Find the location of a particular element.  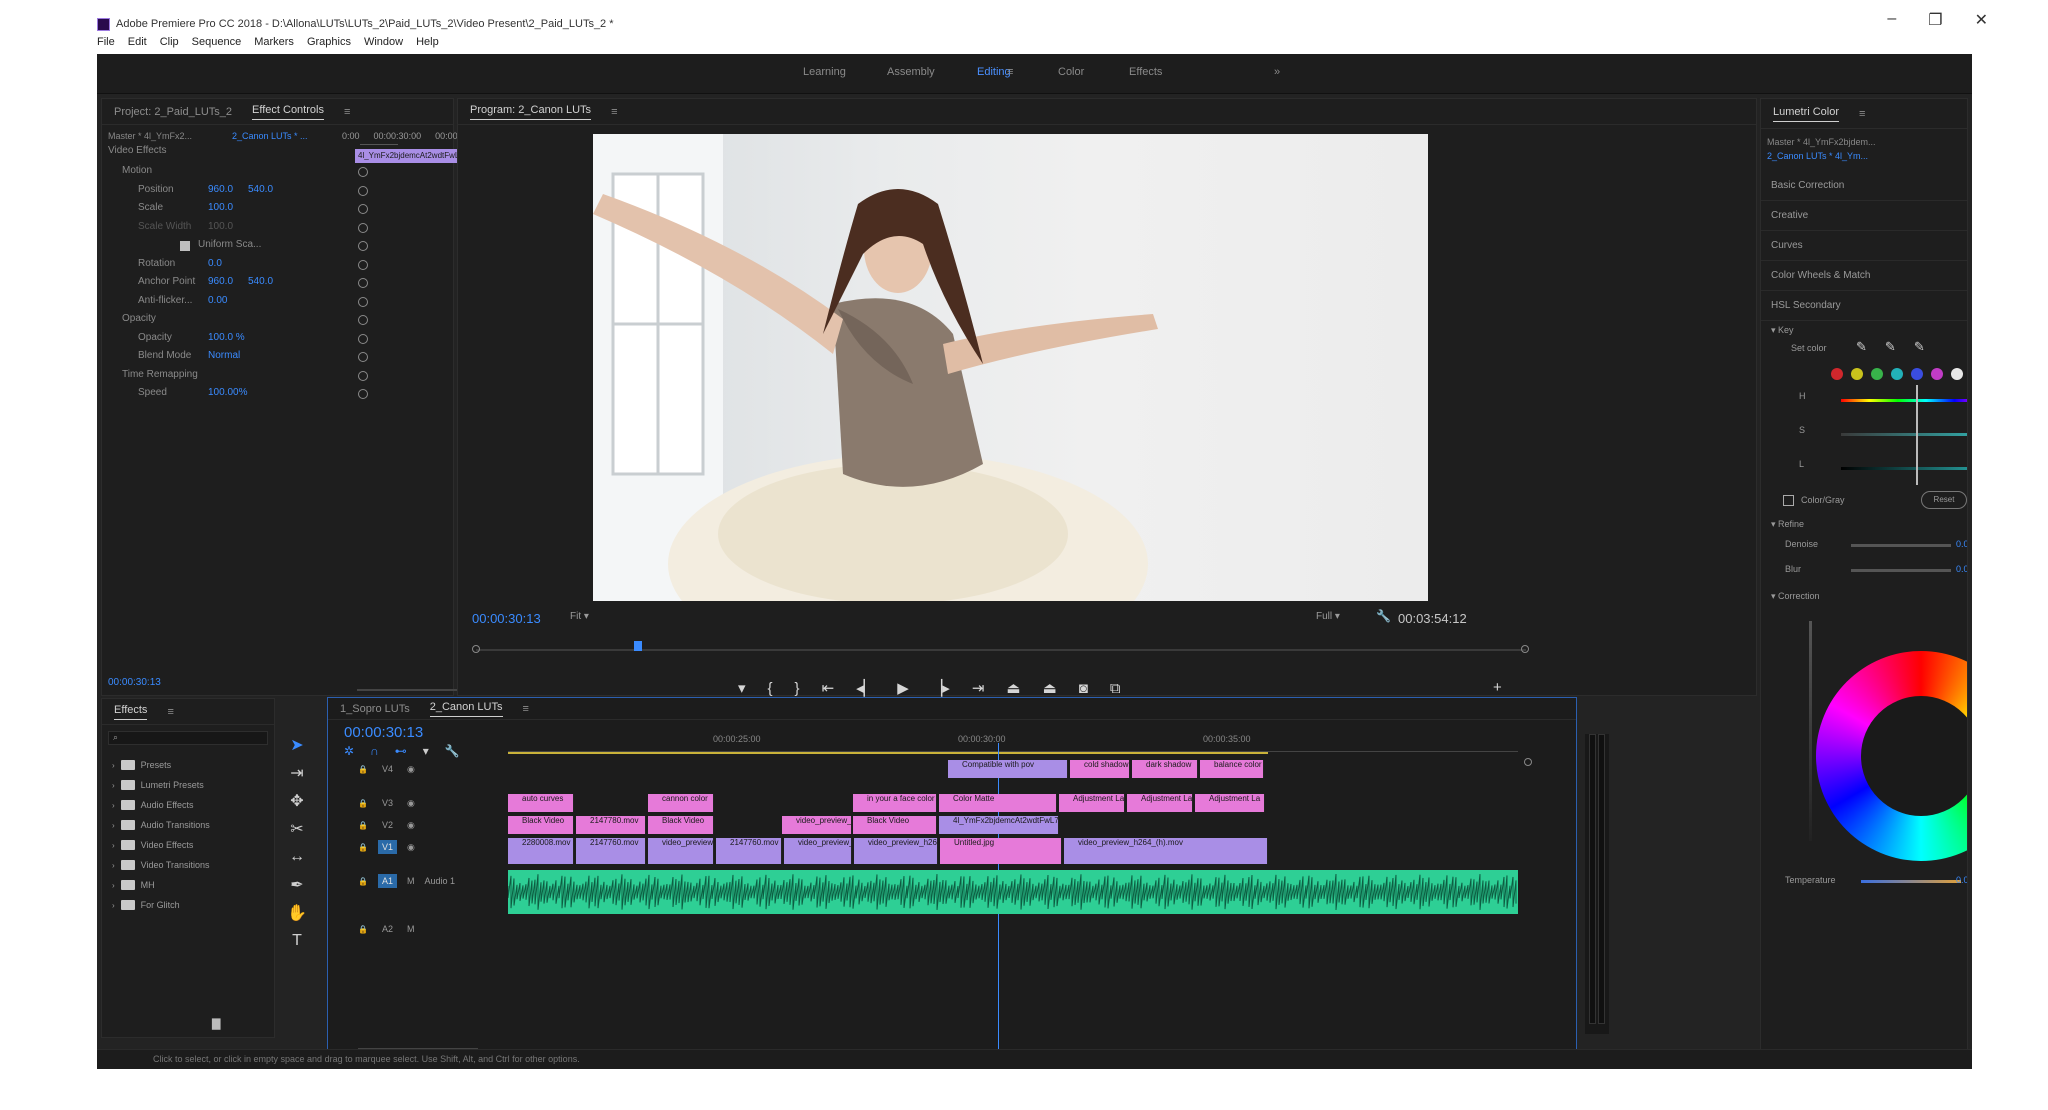

effect-value-2: 540.0 is located at coordinates (260, 281).